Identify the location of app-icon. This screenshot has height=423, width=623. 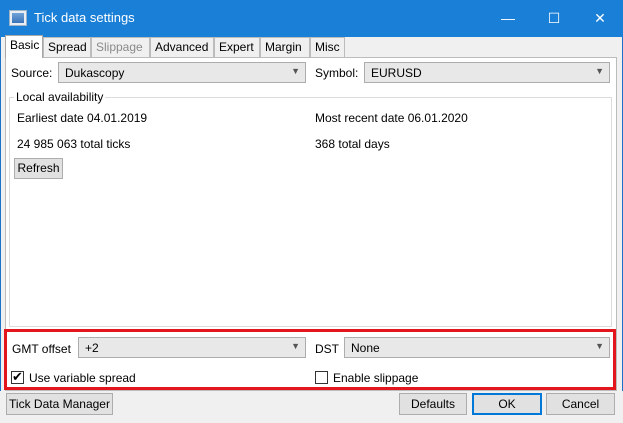
(18, 18).